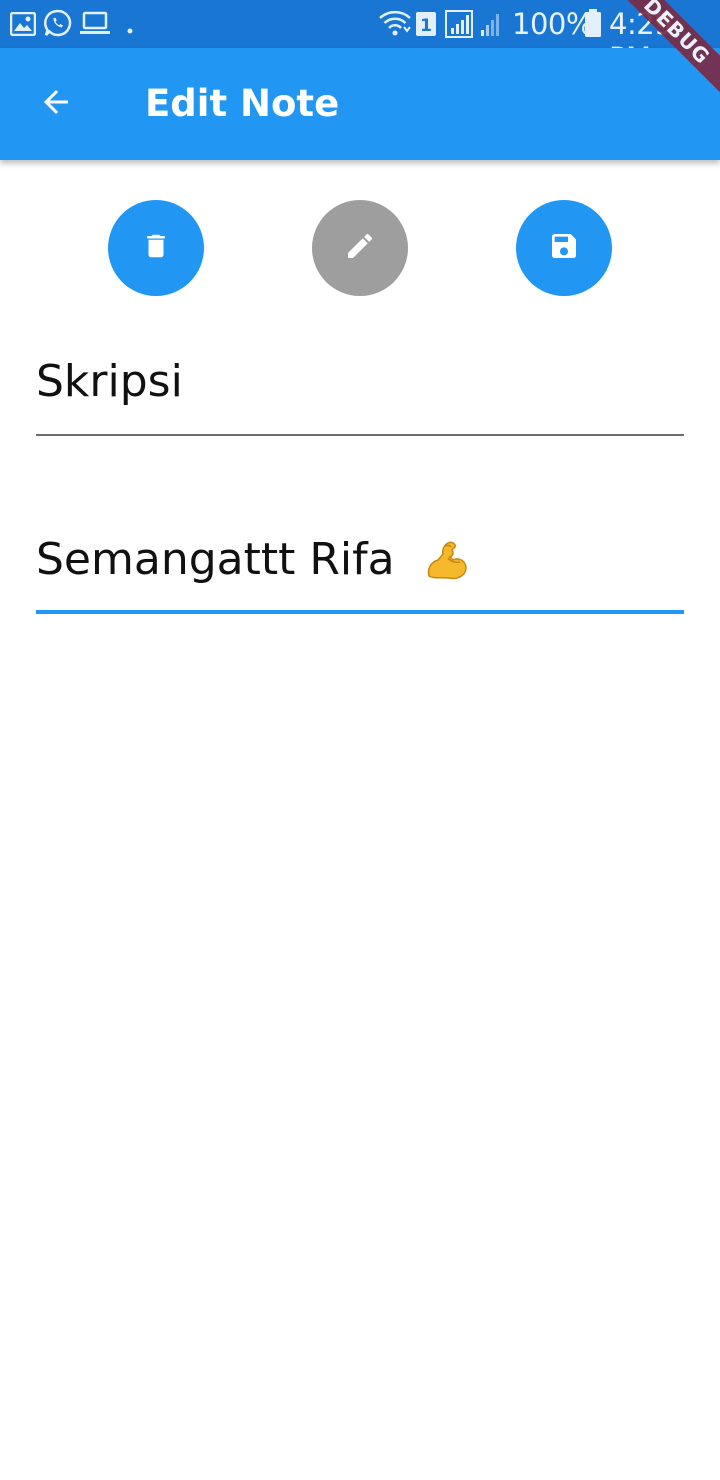 This screenshot has height=1480, width=720. I want to click on sim-slot-number: 1, so click(426, 26).